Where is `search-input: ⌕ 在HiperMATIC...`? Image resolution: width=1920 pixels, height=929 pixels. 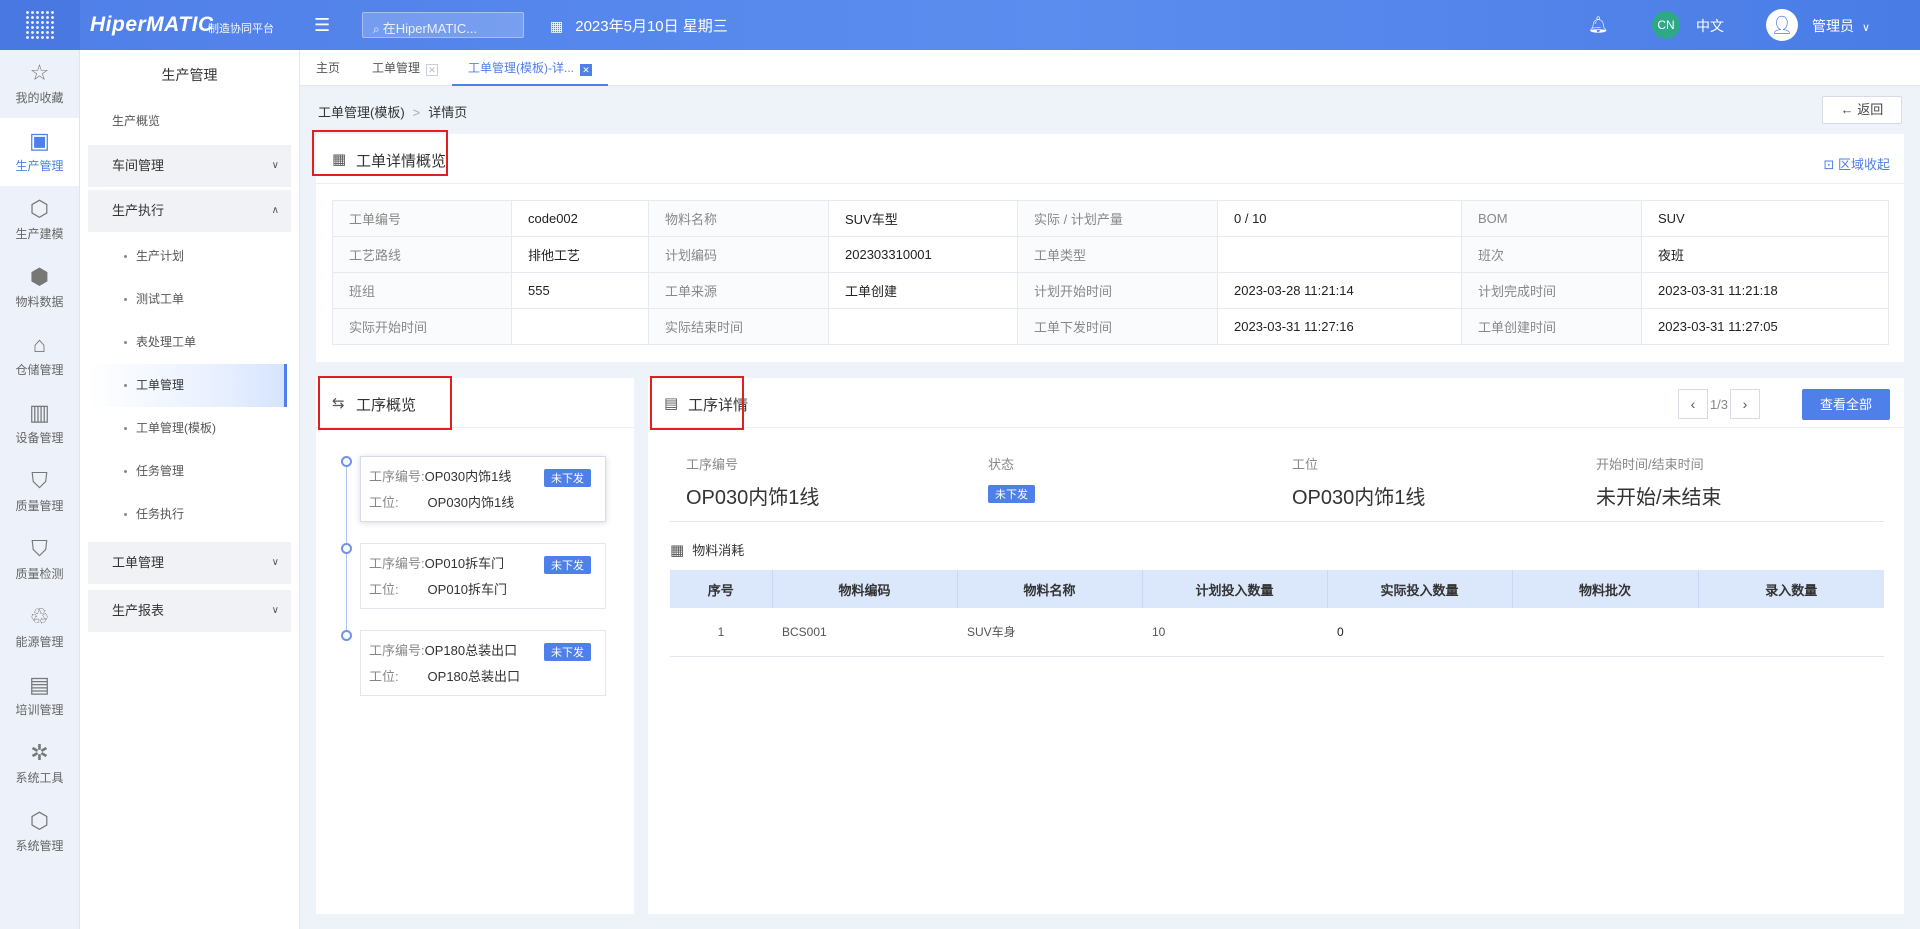 search-input: ⌕ 在HiperMATIC... is located at coordinates (443, 25).